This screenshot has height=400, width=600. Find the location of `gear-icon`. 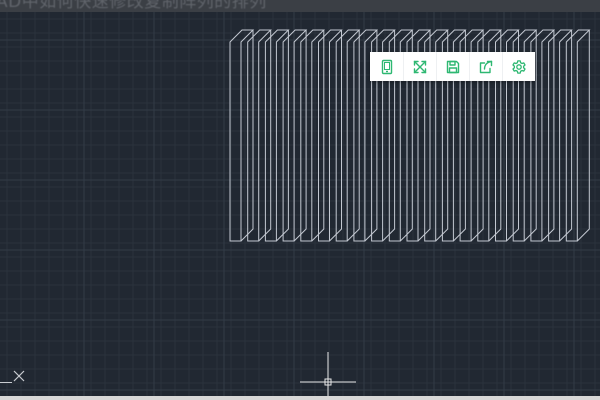

gear-icon is located at coordinates (519, 67).